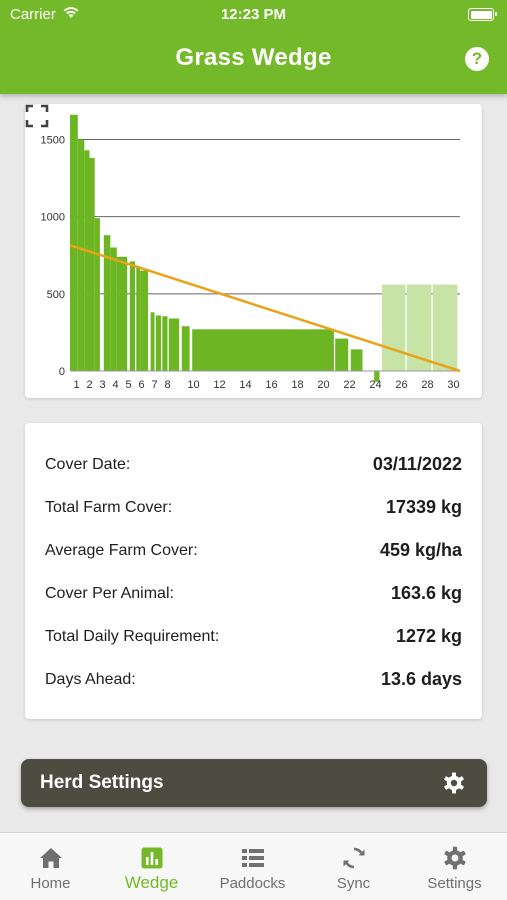 The height and width of the screenshot is (900, 507). I want to click on status-bar: Carrier 12:23 PM, so click(253, 15).